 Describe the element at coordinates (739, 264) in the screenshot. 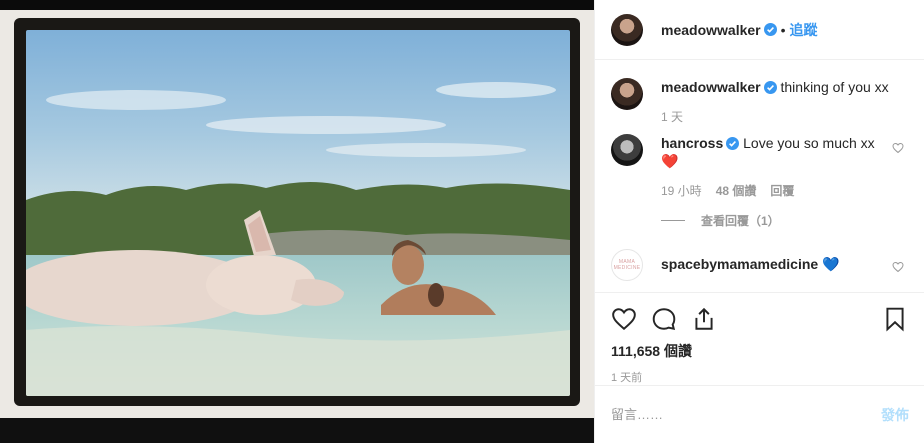

I see `comment-username: spacebymamamedicine` at that location.